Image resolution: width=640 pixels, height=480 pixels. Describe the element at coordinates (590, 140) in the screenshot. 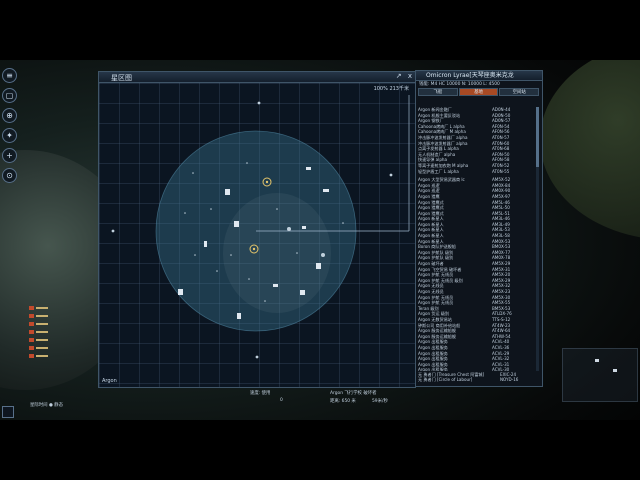

I see `planet-background-right` at that location.